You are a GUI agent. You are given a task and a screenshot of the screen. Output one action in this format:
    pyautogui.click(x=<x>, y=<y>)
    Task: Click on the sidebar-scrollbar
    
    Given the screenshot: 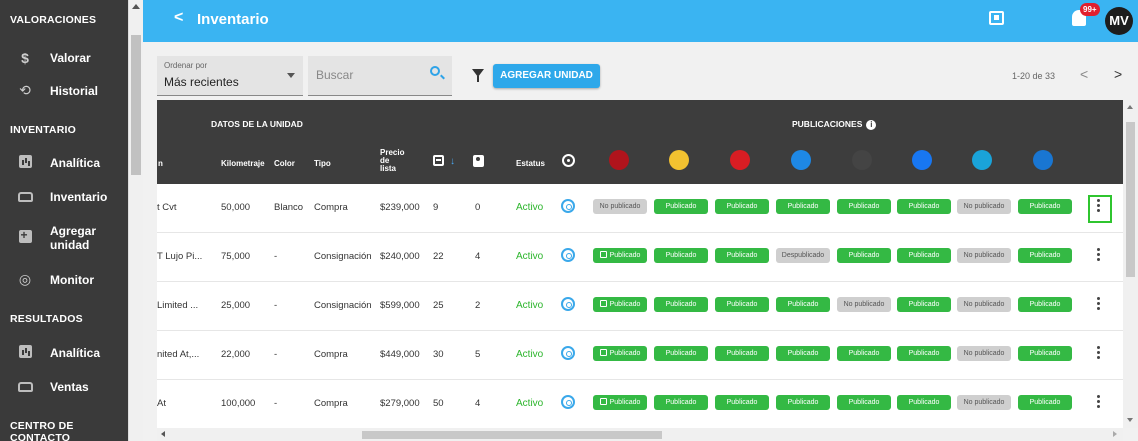 What is the action you would take?
    pyautogui.click(x=135, y=220)
    